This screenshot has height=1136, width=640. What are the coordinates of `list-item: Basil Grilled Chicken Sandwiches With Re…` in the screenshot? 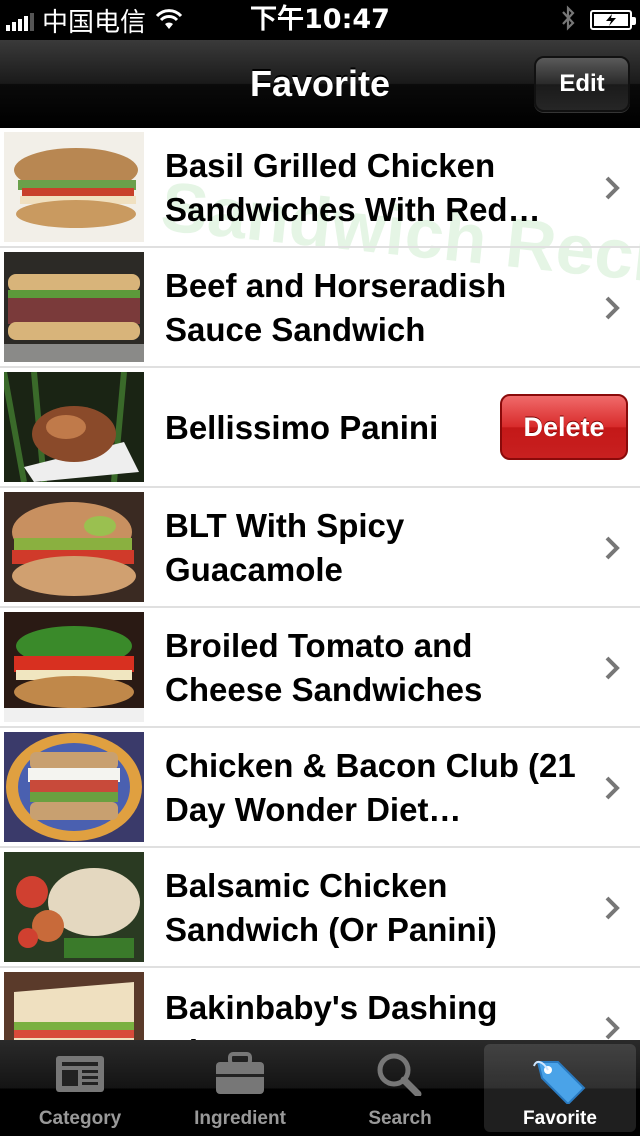 It's located at (320, 188).